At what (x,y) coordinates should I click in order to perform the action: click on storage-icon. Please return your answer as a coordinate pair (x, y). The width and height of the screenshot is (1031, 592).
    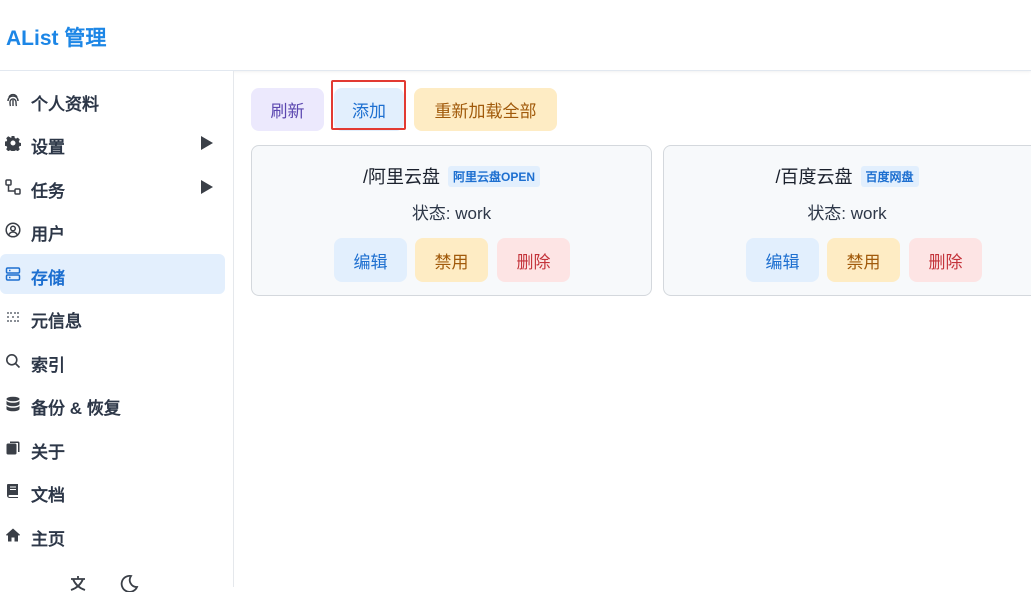
    Looking at the image, I should click on (13, 274).